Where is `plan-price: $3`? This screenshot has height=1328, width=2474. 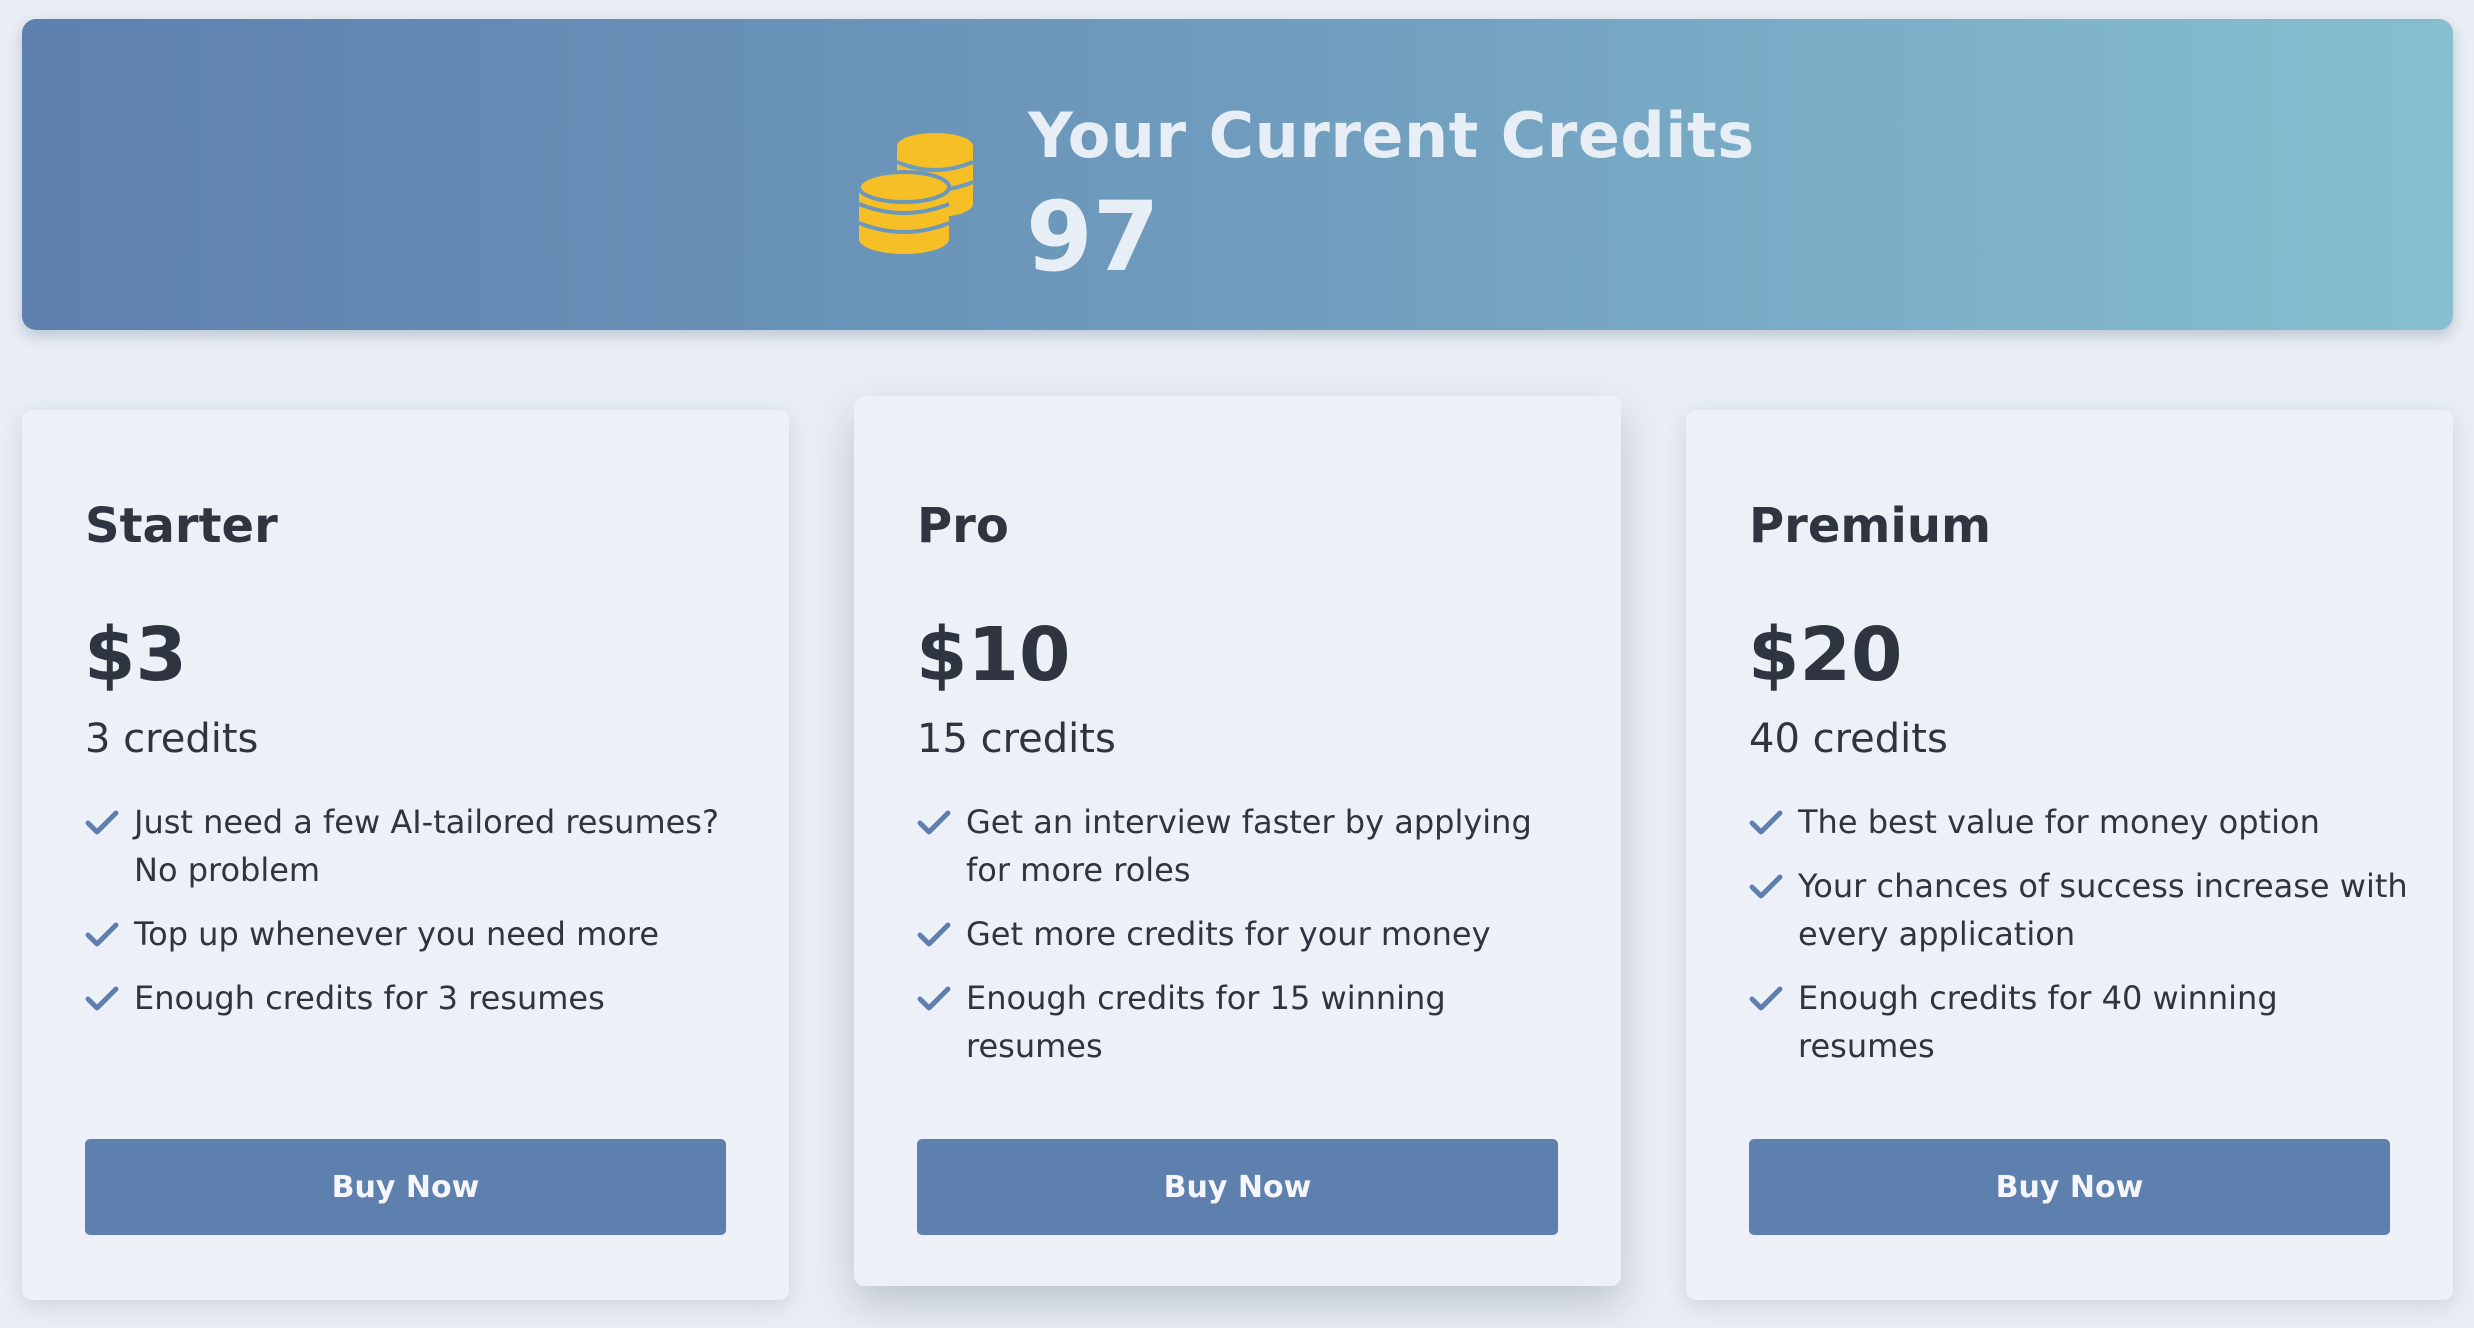 plan-price: $3 is located at coordinates (135, 655).